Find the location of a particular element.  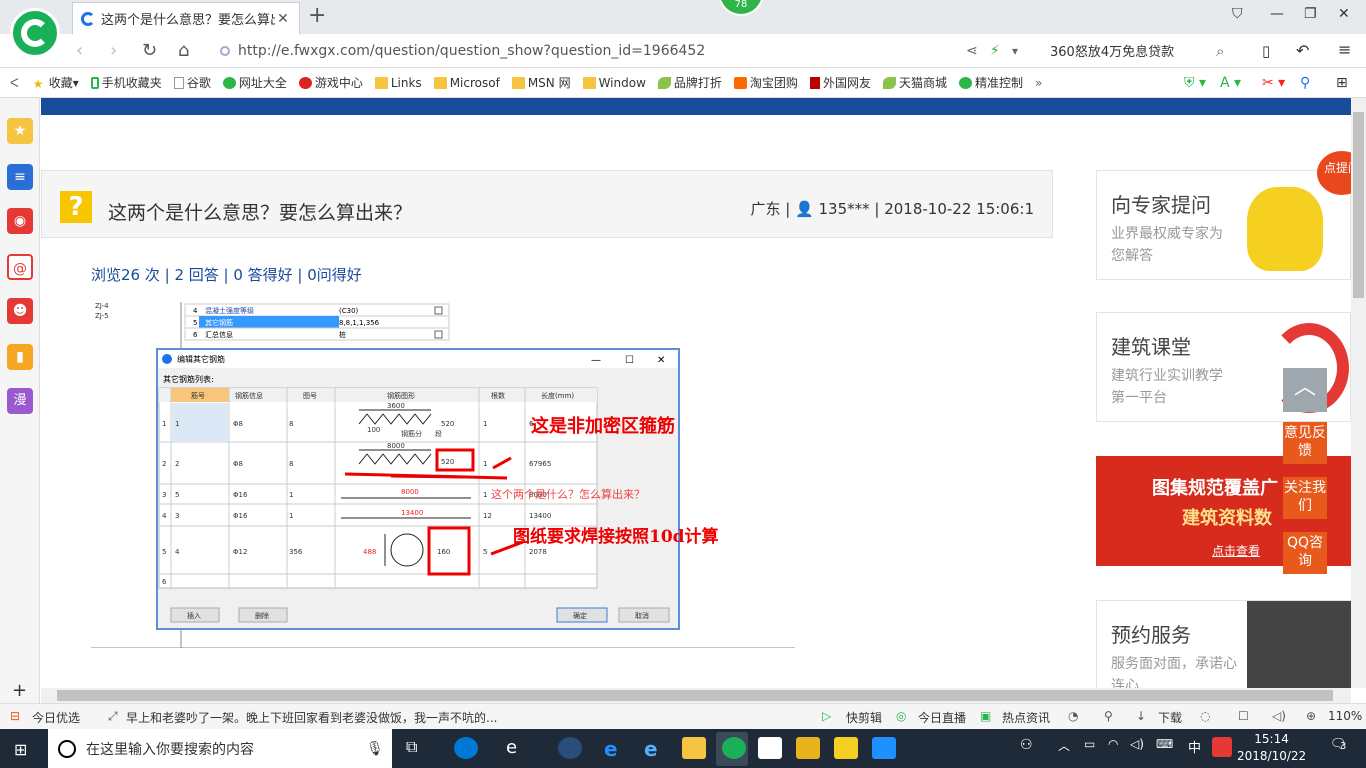

ime-label: 中 is located at coordinates (1200, 748).